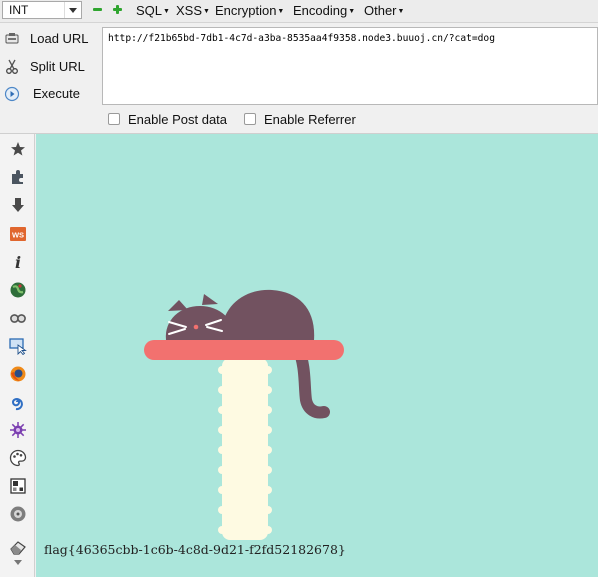  What do you see at coordinates (12, 66) in the screenshot?
I see `scissors-icon` at bounding box center [12, 66].